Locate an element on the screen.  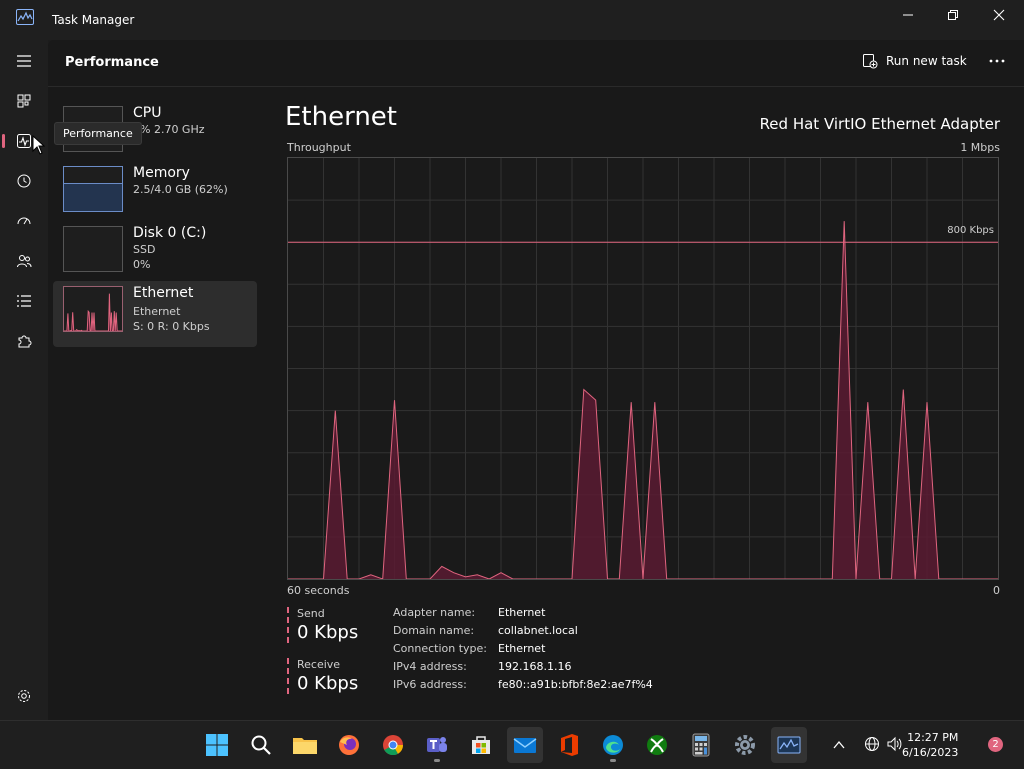
edge-icon is located at coordinates (613, 745).